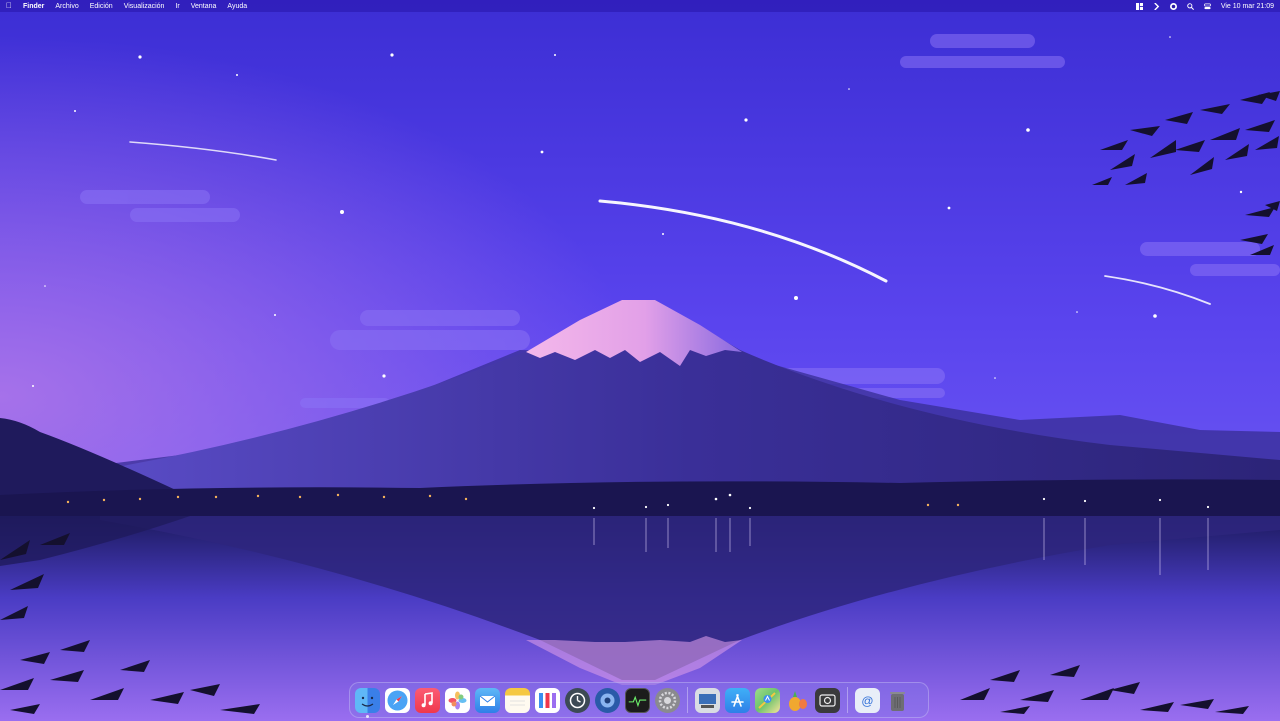 This screenshot has height=721, width=1280. I want to click on running-indicator, so click(367, 716).